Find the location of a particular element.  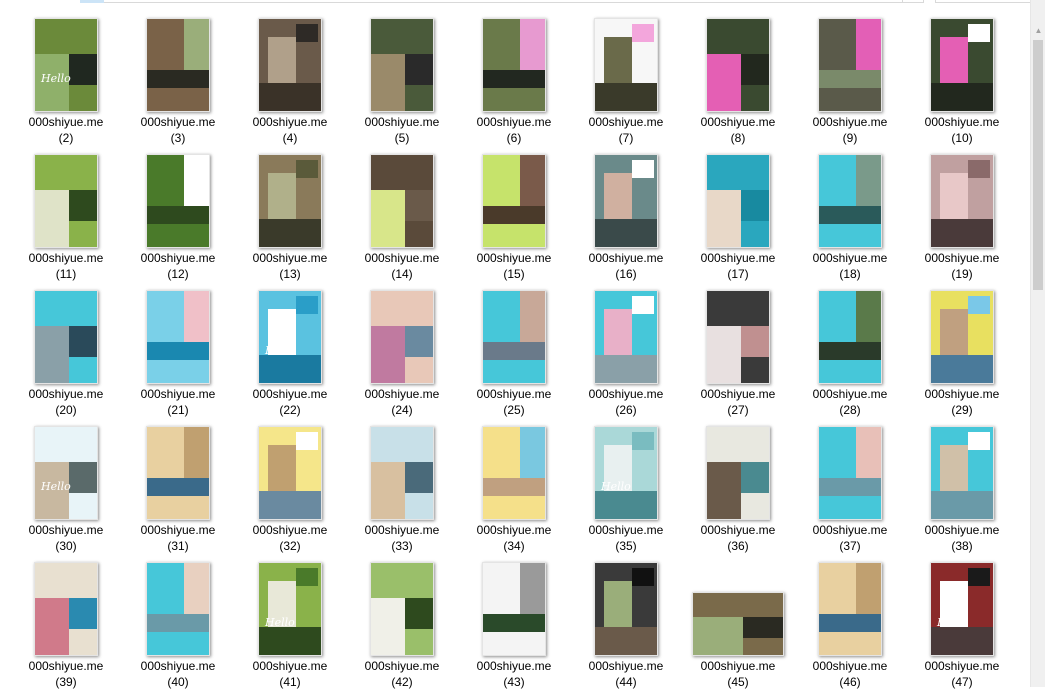

scroll-up-arrow-icon: ▲ is located at coordinates (1038, 31).